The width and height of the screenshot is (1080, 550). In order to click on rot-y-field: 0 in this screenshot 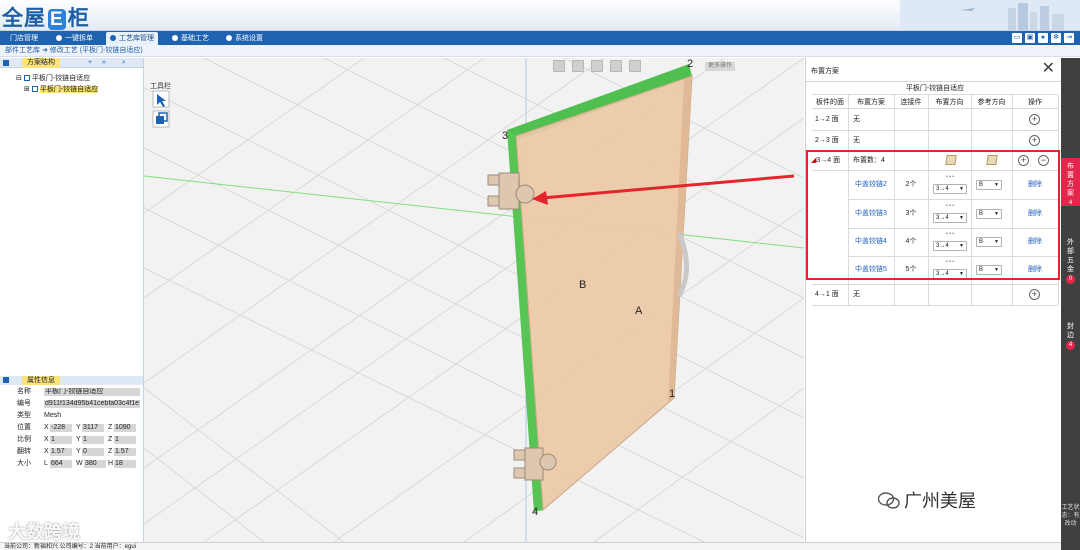, I will do `click(93, 452)`.